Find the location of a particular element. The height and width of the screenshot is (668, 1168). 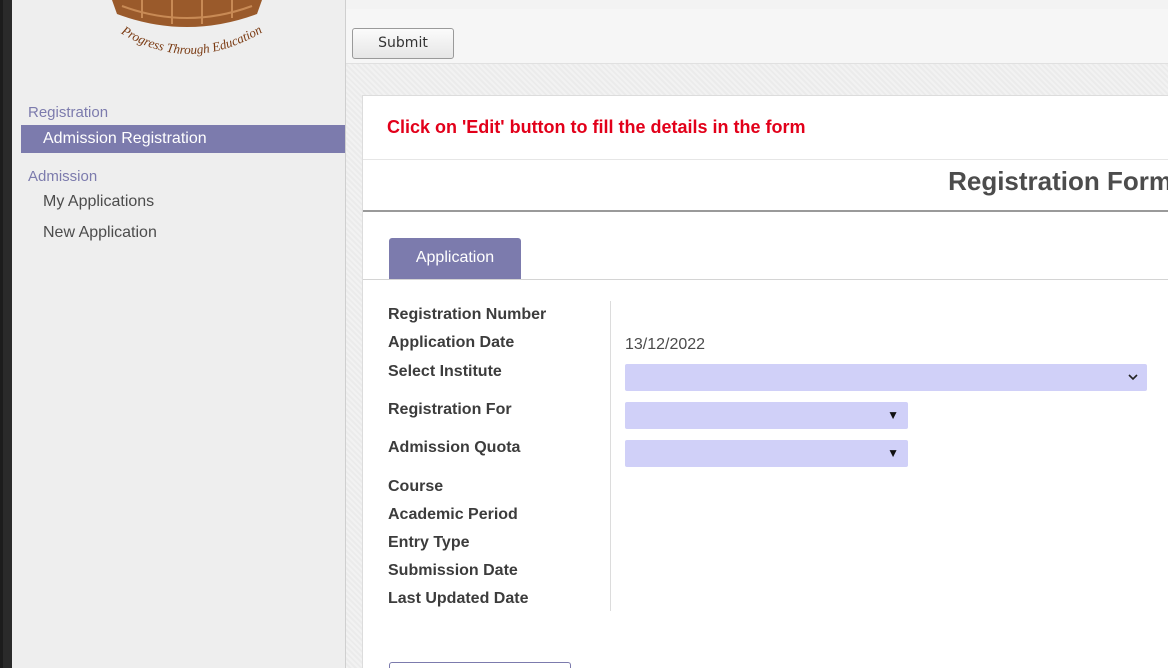

label-application-date: Application Date is located at coordinates (451, 342).